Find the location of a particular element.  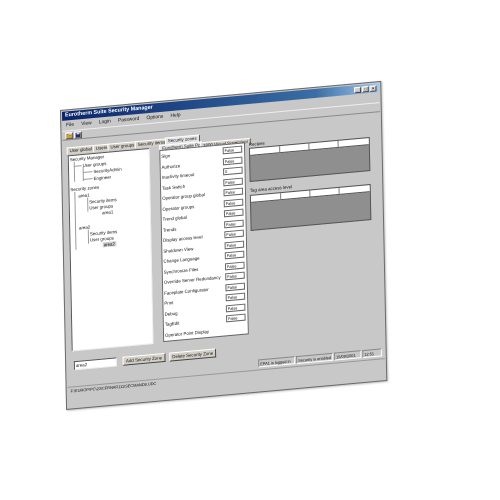

property-name: Trends is located at coordinates (169, 229).